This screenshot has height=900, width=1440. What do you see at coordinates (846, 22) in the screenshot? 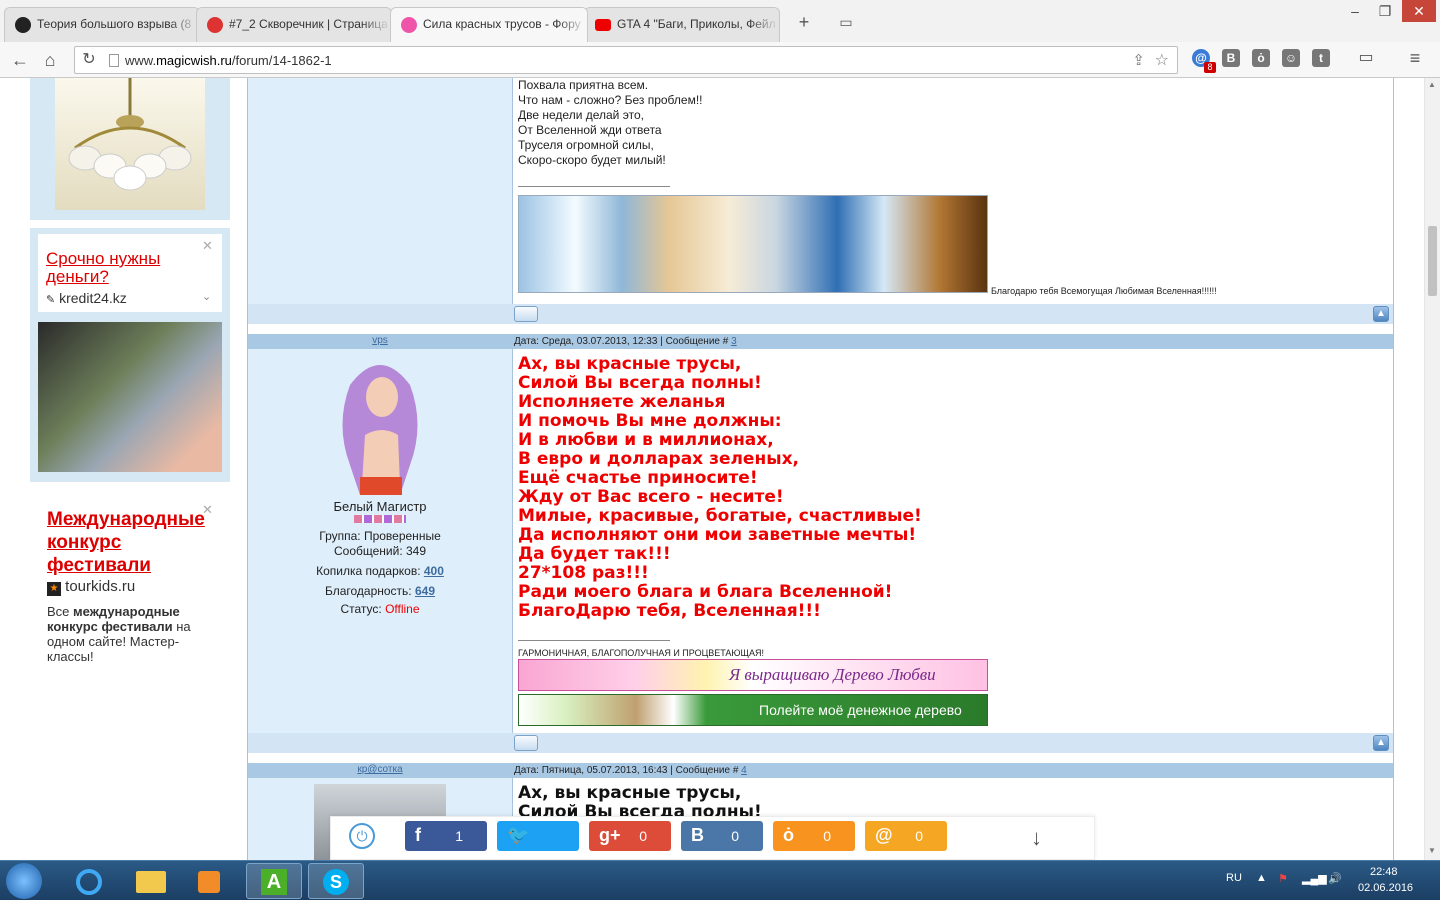
I see `tab-overview-icon: ▭` at bounding box center [846, 22].